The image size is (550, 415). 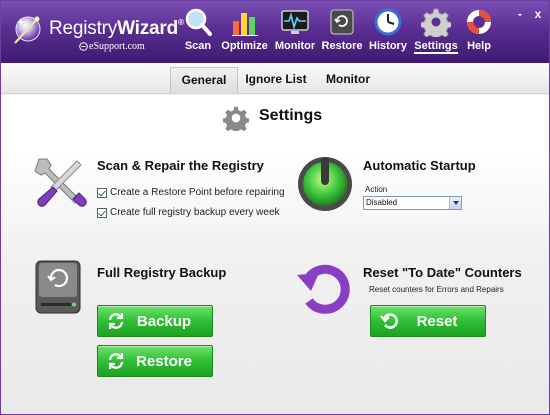 I want to click on wizard-ball-icon, so click(x=27, y=30).